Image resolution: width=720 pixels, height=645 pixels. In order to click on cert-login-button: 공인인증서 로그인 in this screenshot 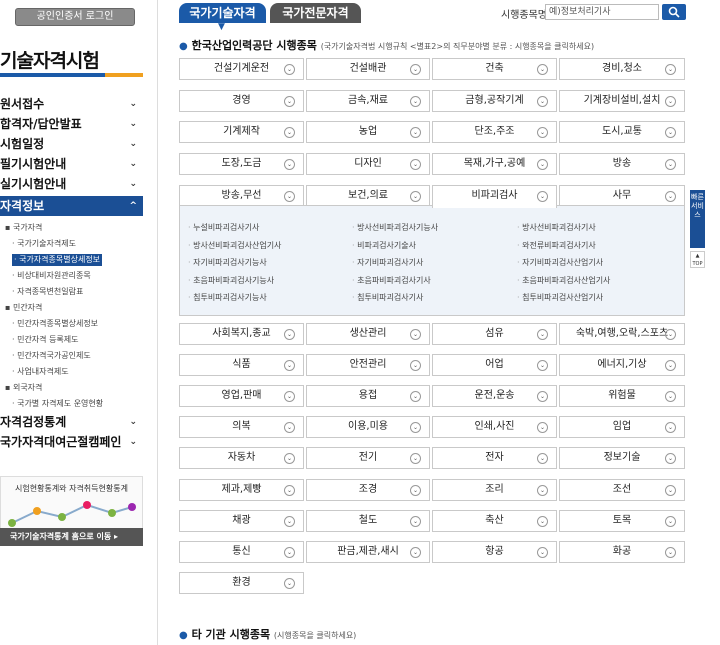, I will do `click(75, 17)`.